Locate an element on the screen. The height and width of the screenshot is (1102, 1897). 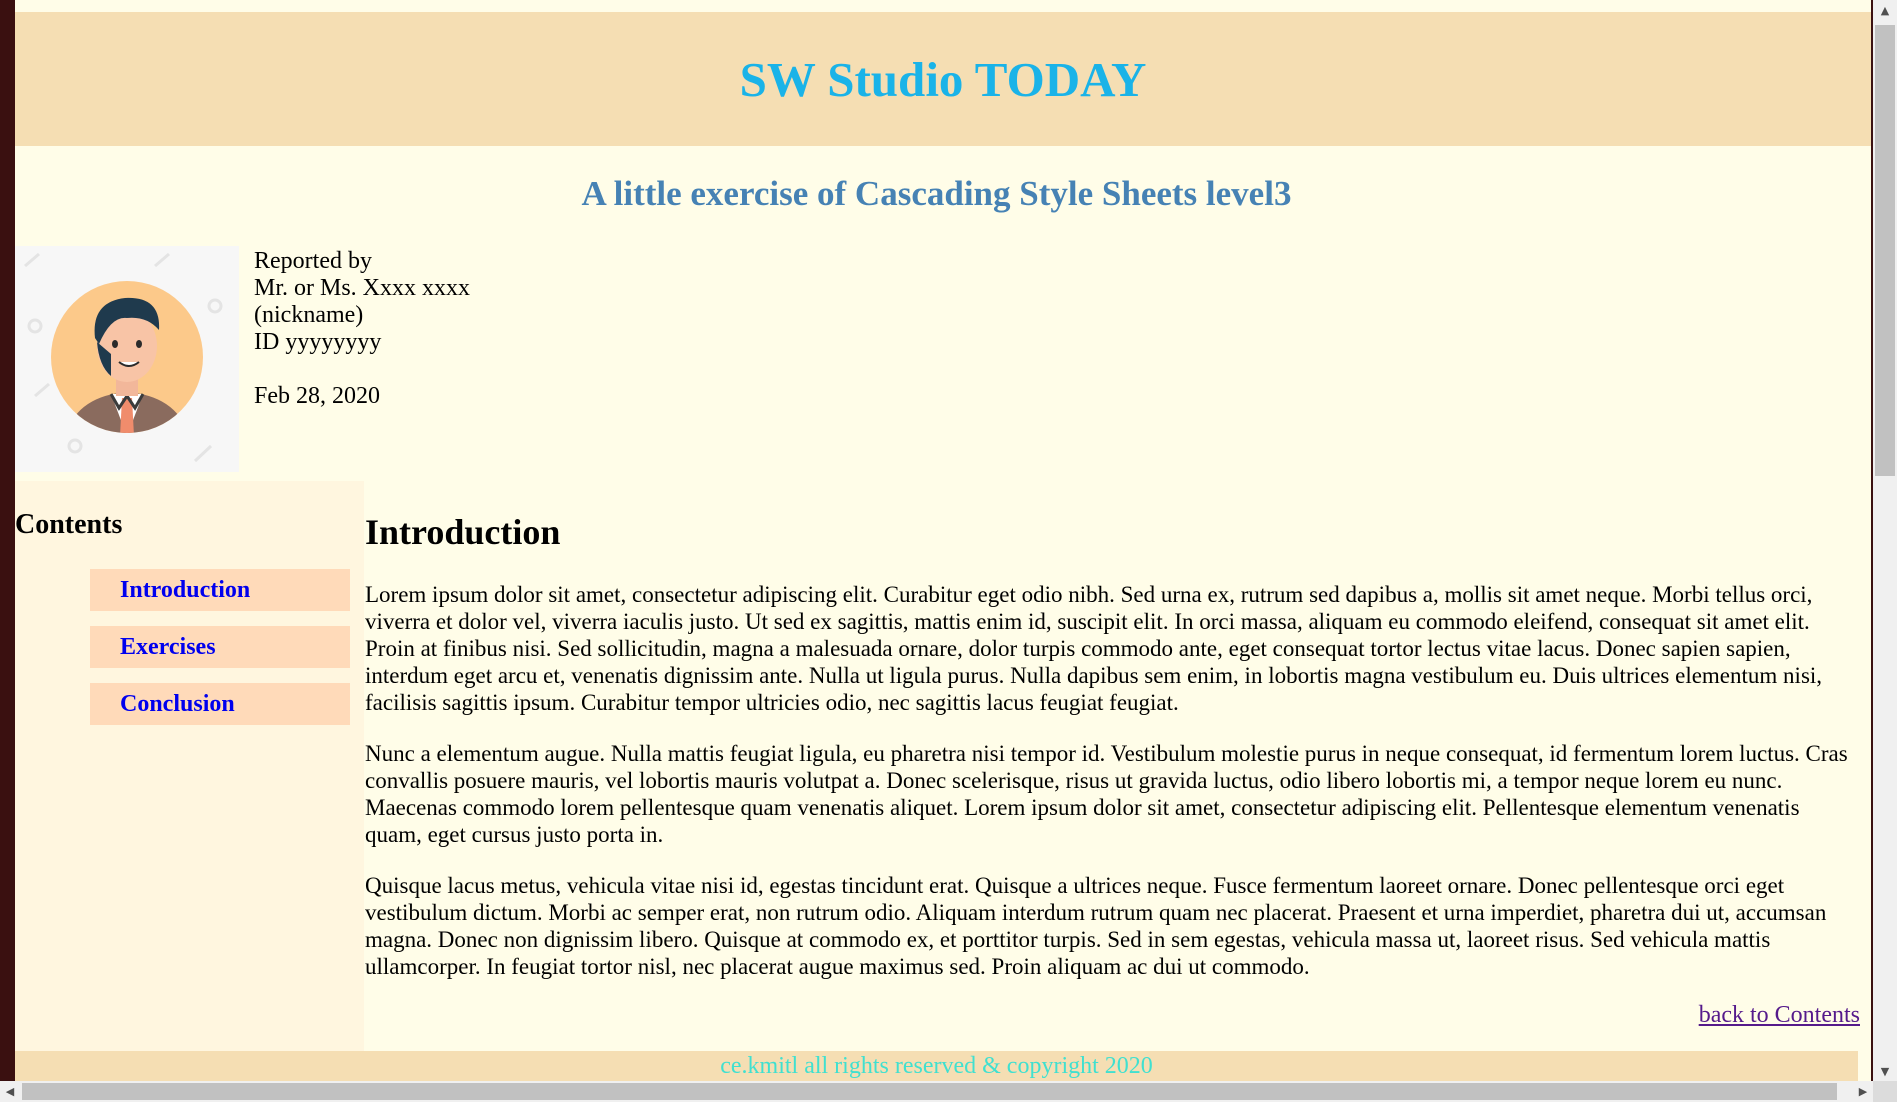
nav-item-introduction: Introduction is located at coordinates (220, 590).